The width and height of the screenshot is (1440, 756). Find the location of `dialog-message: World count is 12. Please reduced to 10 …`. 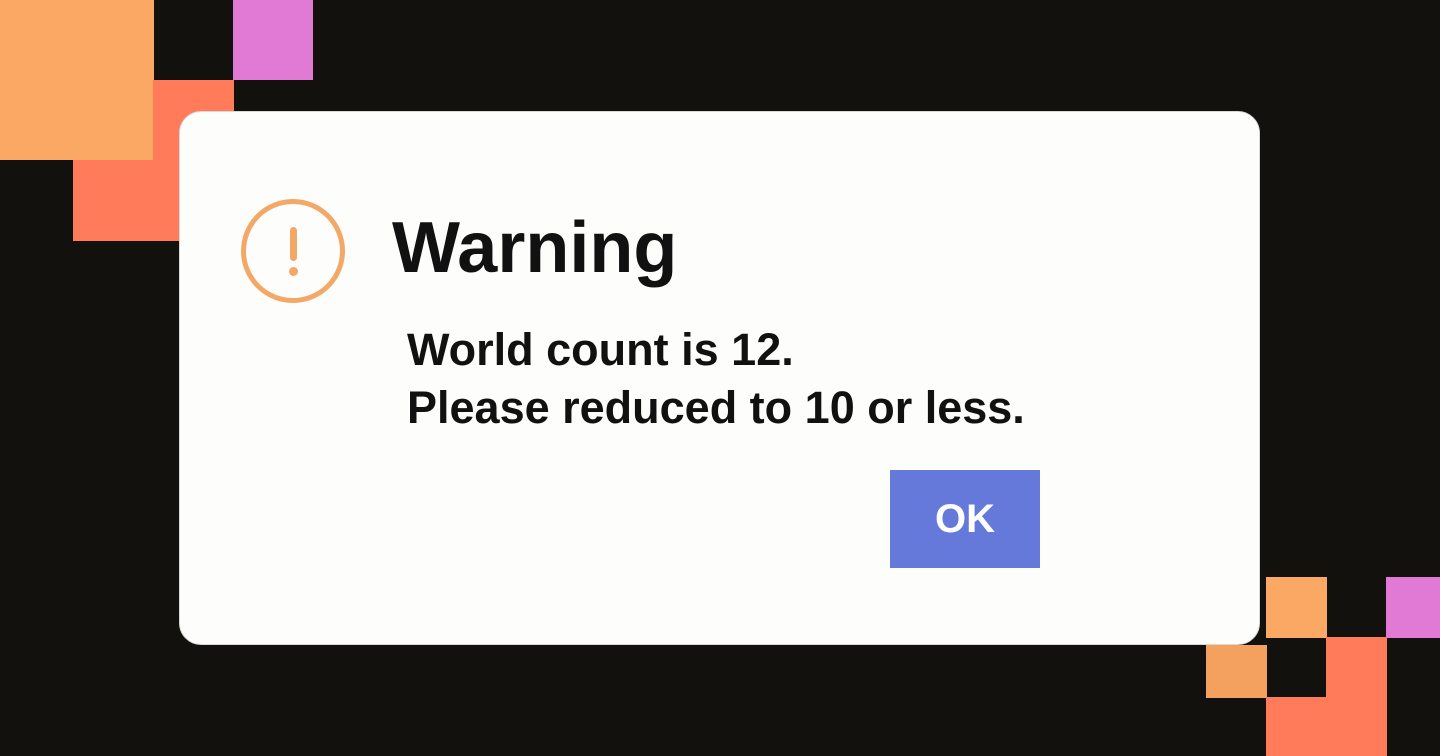

dialog-message: World count is 12. Please reduced to 10 … is located at coordinates (716, 379).